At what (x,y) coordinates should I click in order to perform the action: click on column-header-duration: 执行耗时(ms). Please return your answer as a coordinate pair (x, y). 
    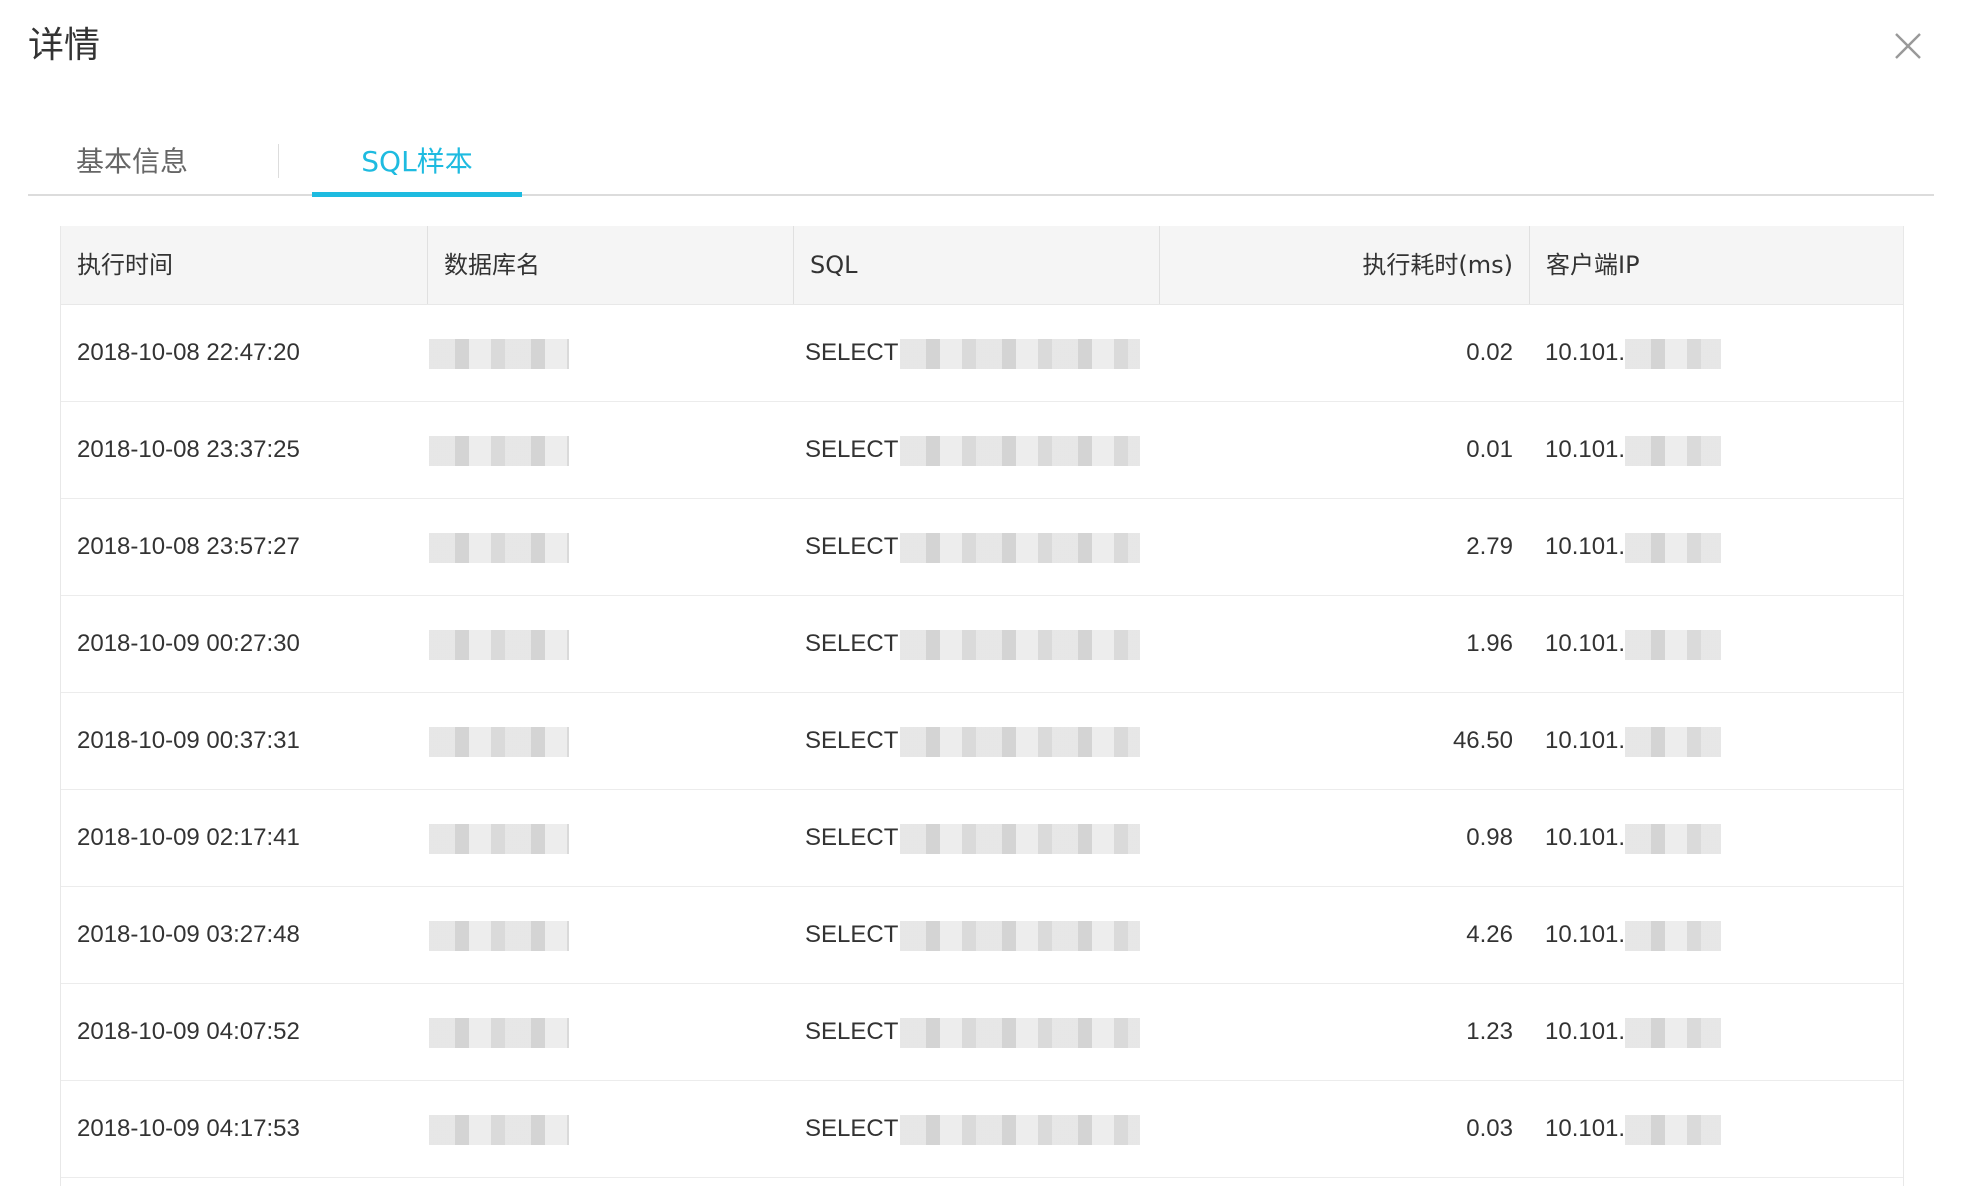
    Looking at the image, I should click on (1344, 265).